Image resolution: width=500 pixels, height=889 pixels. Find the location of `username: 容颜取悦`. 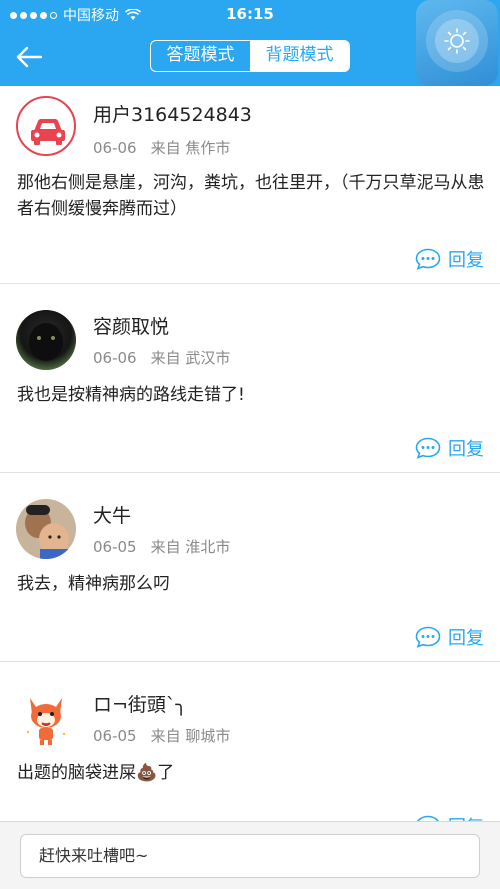

username: 容颜取悦 is located at coordinates (131, 325).